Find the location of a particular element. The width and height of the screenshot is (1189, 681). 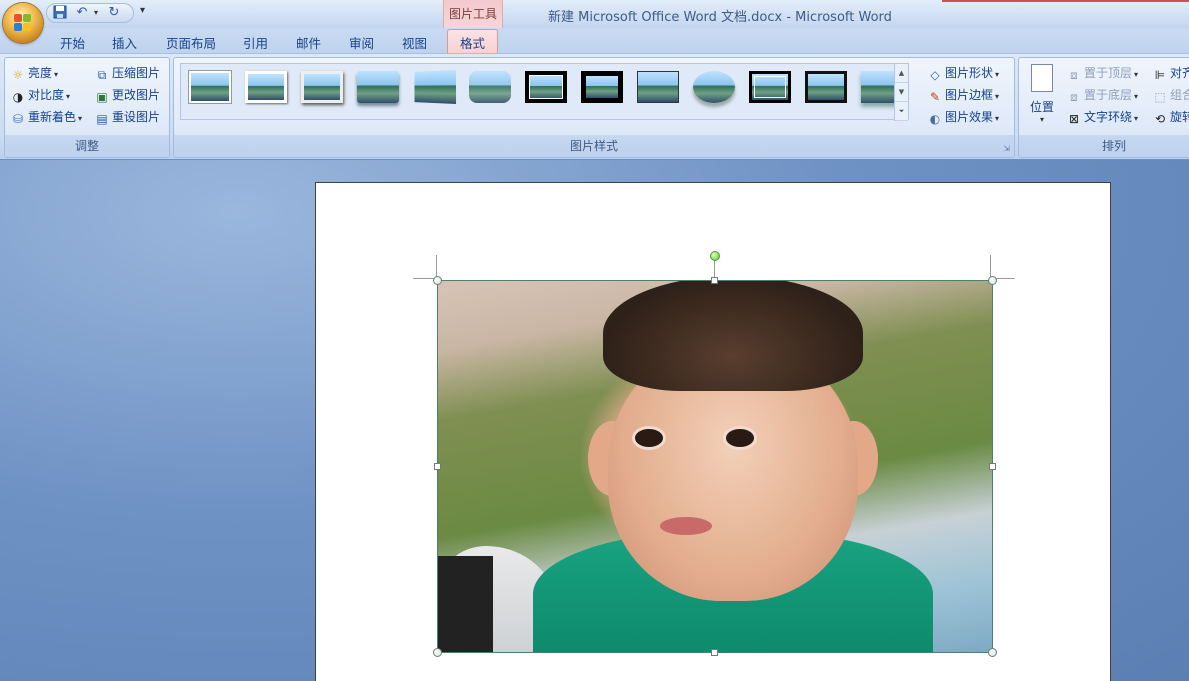

customize-qat-icon: ▾ is located at coordinates (142, 10).